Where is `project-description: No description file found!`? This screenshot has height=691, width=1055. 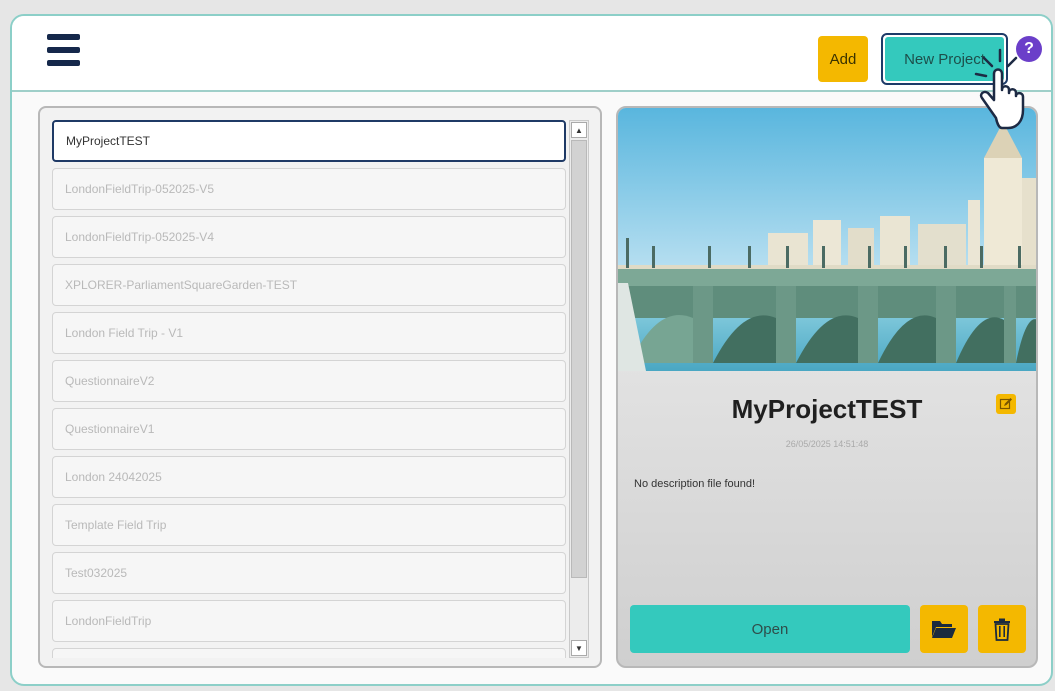 project-description: No description file found! is located at coordinates (695, 484).